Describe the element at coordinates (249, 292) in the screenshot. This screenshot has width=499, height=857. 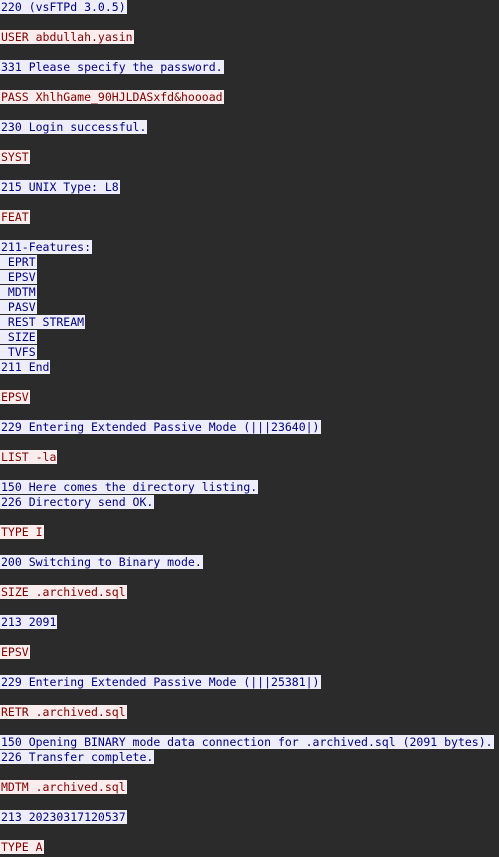
I see `server-line: MDTM` at that location.